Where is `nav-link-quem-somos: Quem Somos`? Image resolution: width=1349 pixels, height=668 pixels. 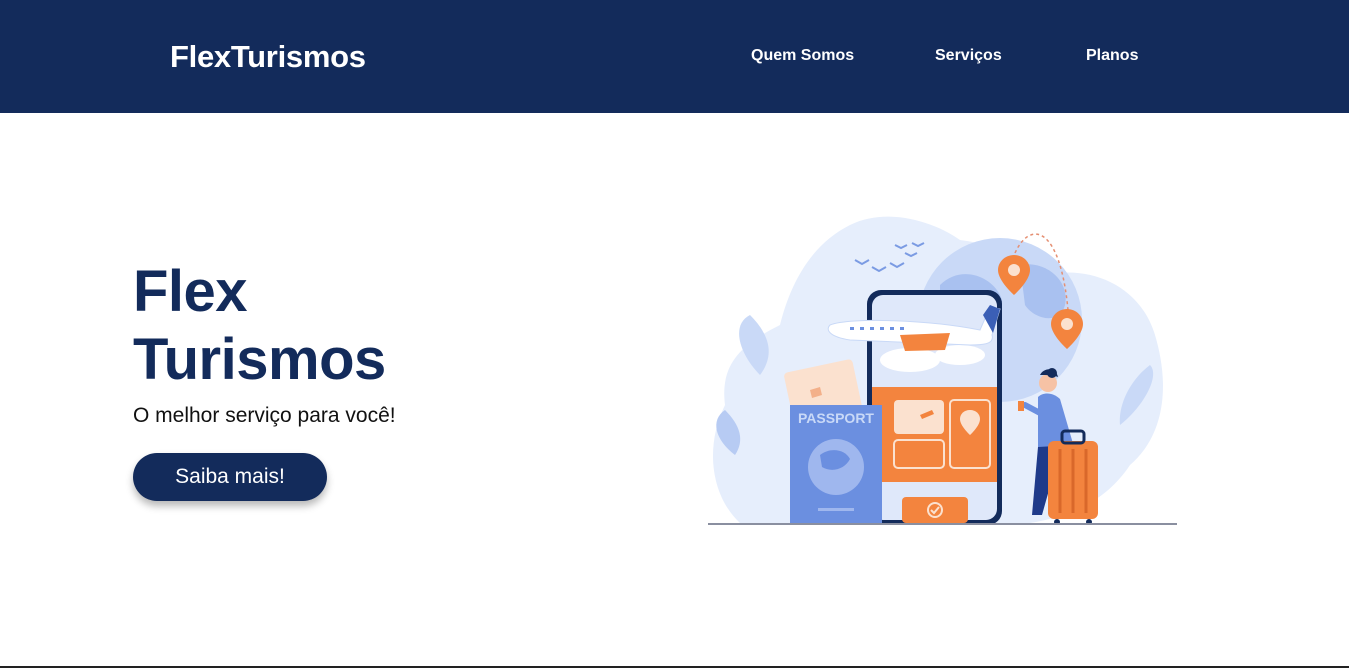 nav-link-quem-somos: Quem Somos is located at coordinates (802, 56).